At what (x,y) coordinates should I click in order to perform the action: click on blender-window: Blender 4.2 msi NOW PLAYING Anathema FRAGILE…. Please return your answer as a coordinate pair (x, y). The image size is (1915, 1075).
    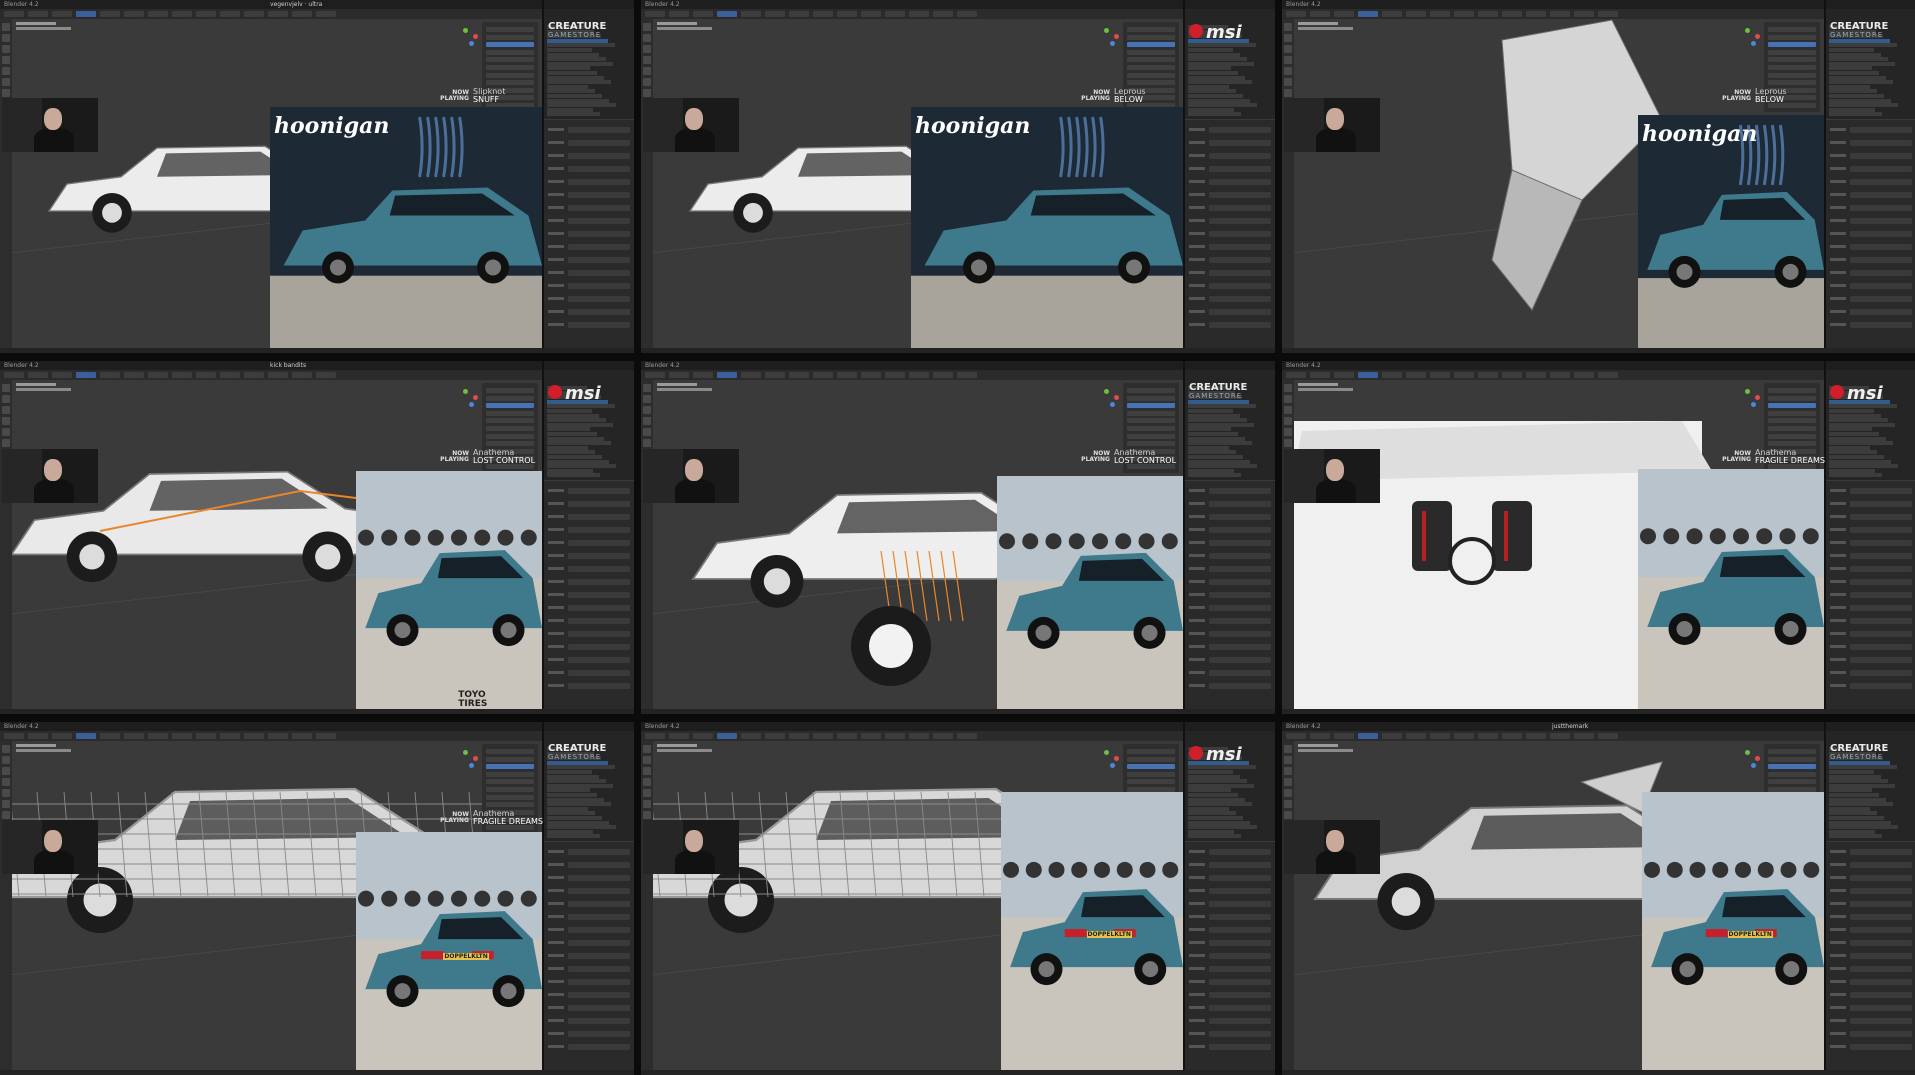
    Looking at the image, I should click on (1598, 537).